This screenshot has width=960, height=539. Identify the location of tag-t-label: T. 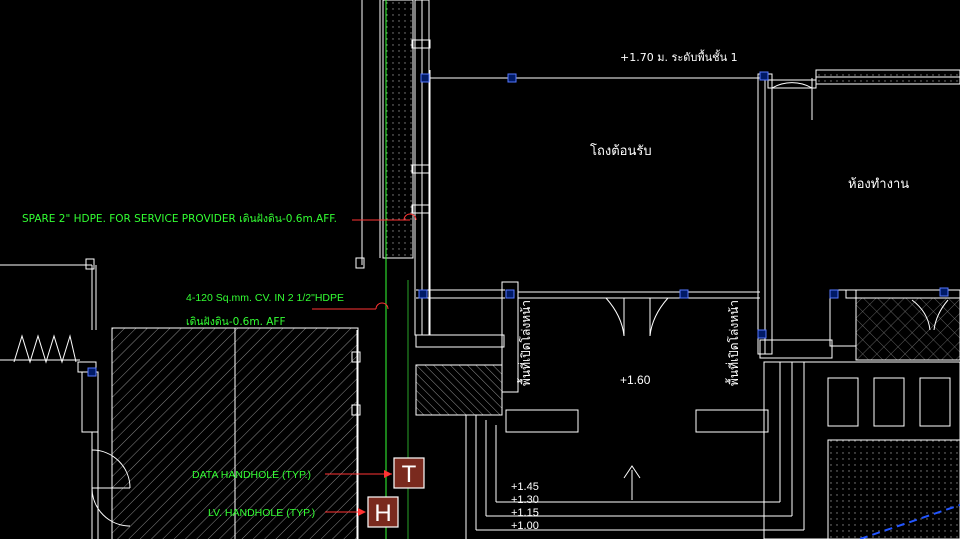
(409, 474).